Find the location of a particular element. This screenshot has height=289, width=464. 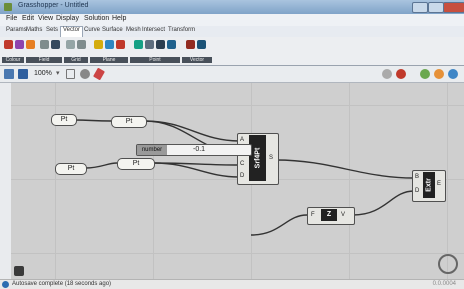

input-pin-f: F is located at coordinates (313, 215).